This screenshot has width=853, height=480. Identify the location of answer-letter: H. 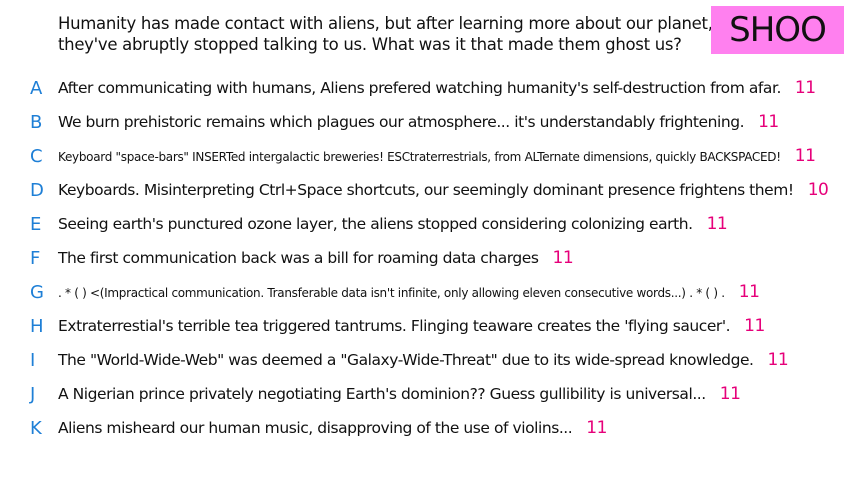
(37, 326).